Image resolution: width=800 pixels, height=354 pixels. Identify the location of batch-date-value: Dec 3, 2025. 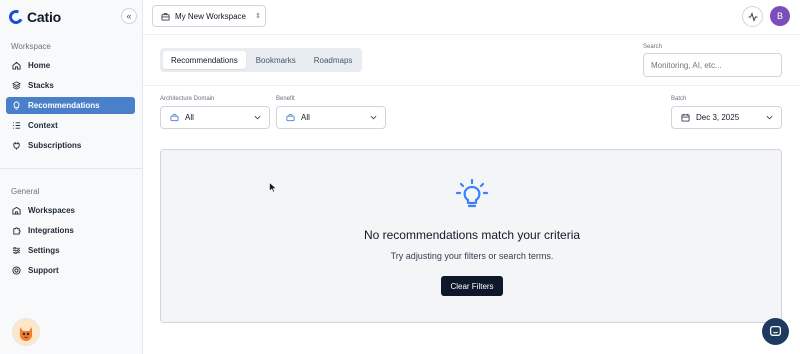
(718, 117).